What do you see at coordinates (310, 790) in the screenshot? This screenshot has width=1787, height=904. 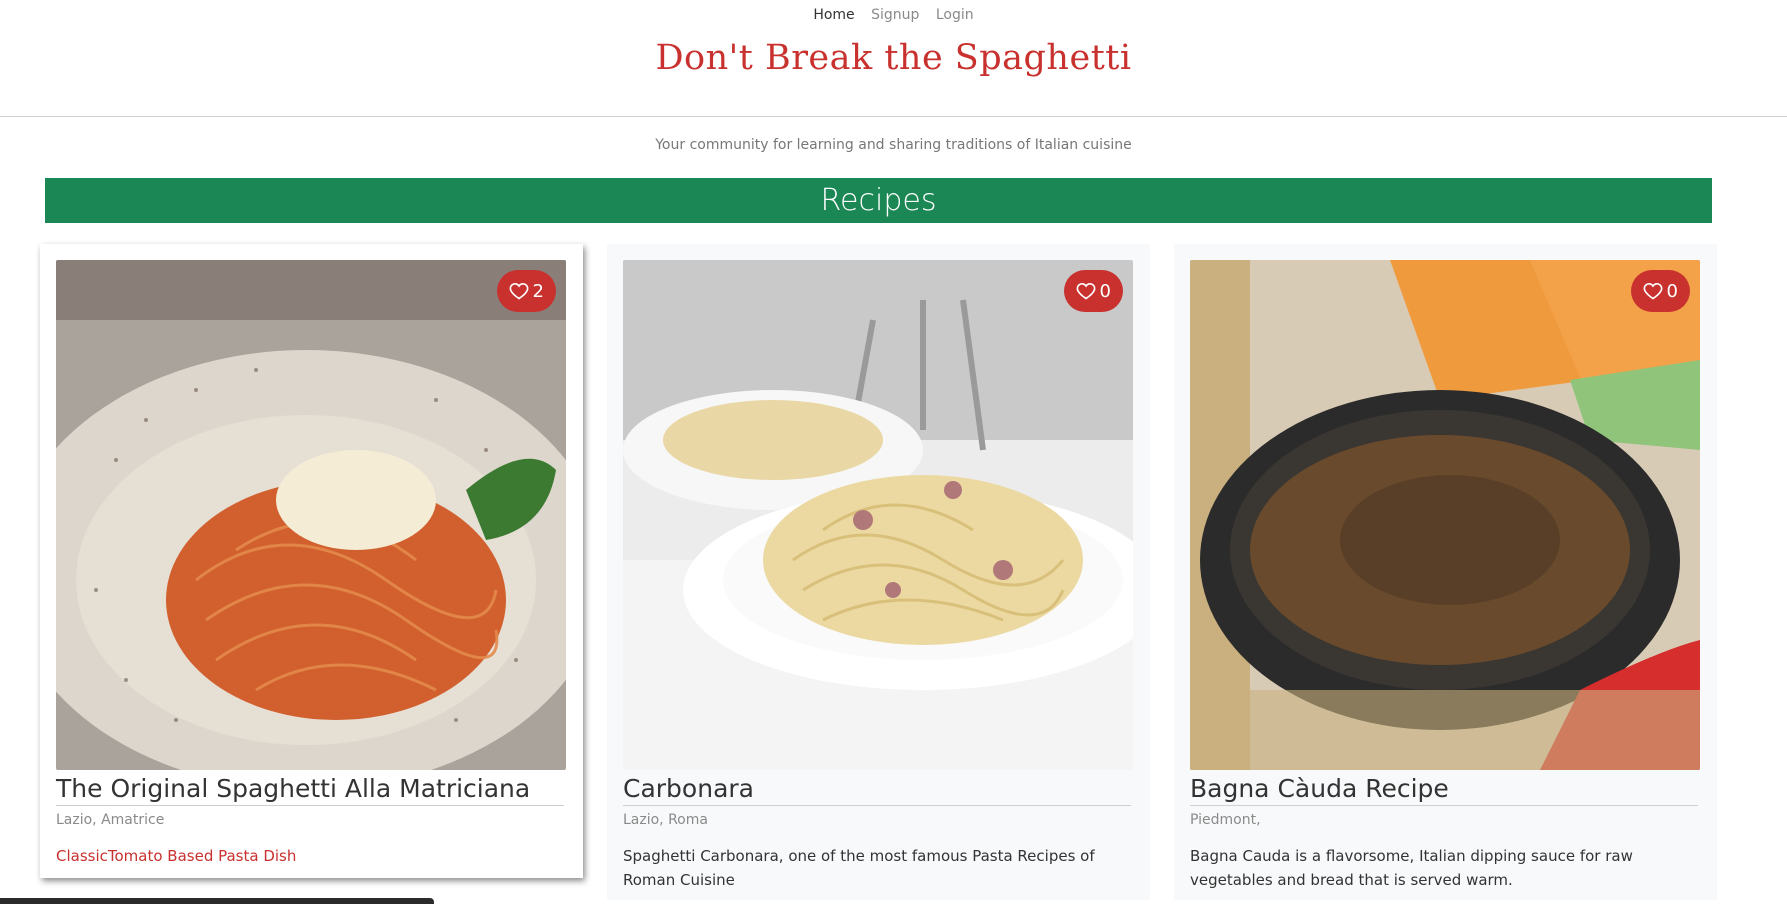 I see `recipe-title: The Original Spaghetti Alla Matriciana` at bounding box center [310, 790].